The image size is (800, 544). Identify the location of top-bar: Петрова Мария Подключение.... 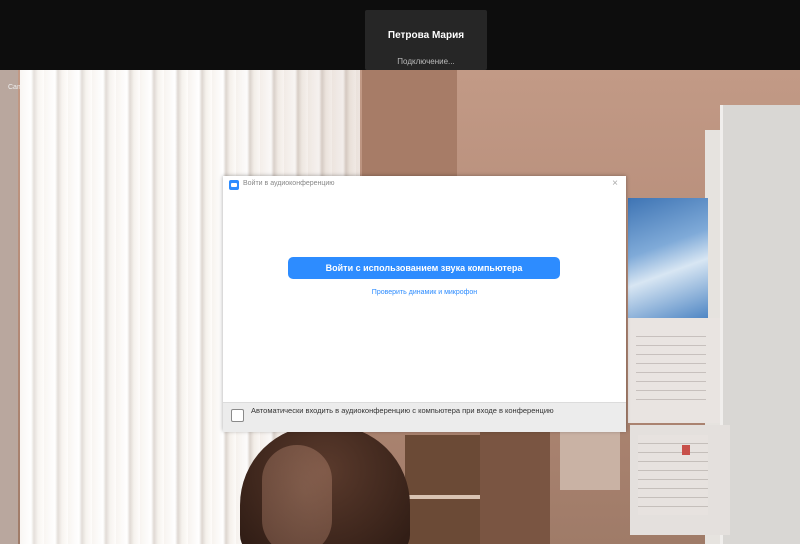
(400, 35).